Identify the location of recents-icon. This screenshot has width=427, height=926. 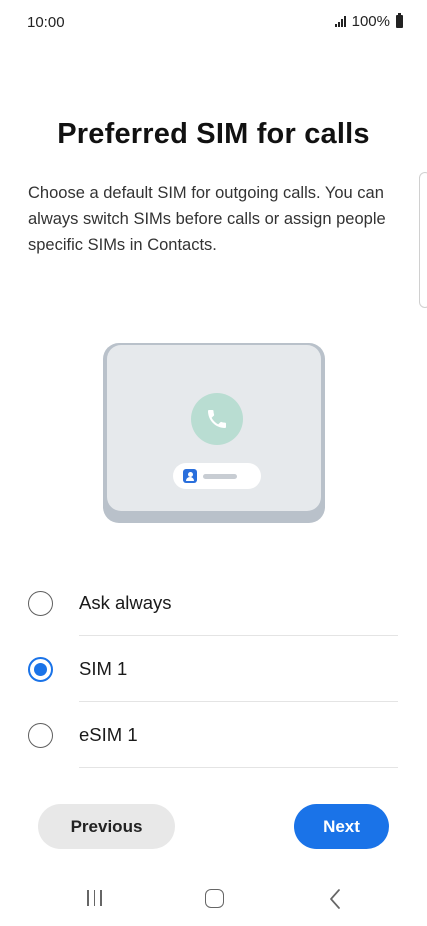
(94, 898).